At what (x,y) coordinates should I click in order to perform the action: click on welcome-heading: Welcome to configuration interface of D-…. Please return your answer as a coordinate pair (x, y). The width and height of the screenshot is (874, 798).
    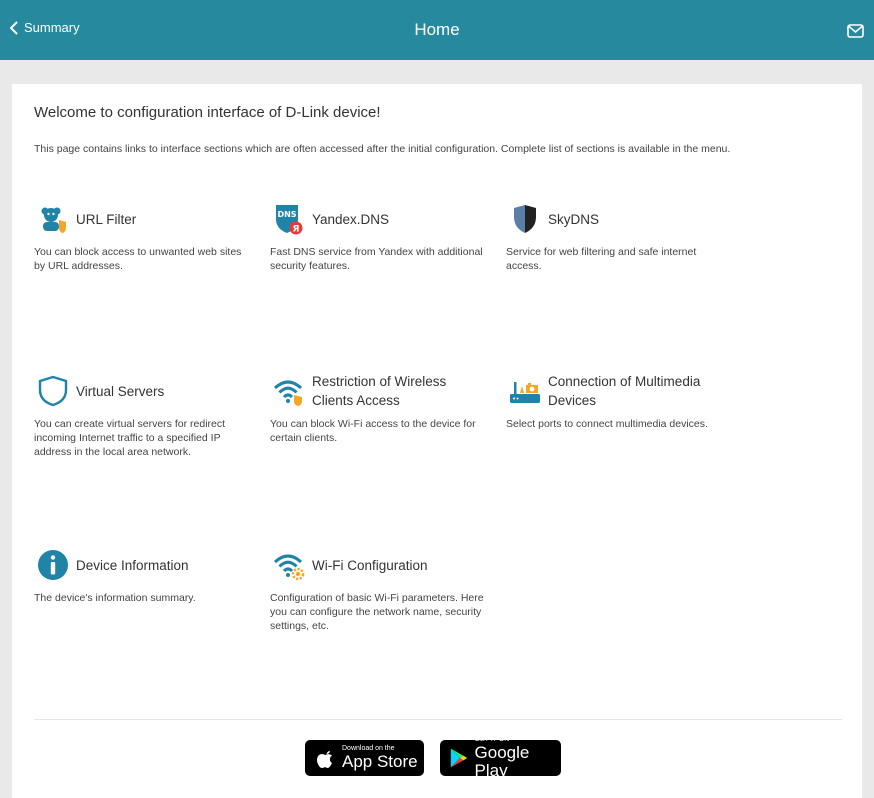
    Looking at the image, I should click on (207, 112).